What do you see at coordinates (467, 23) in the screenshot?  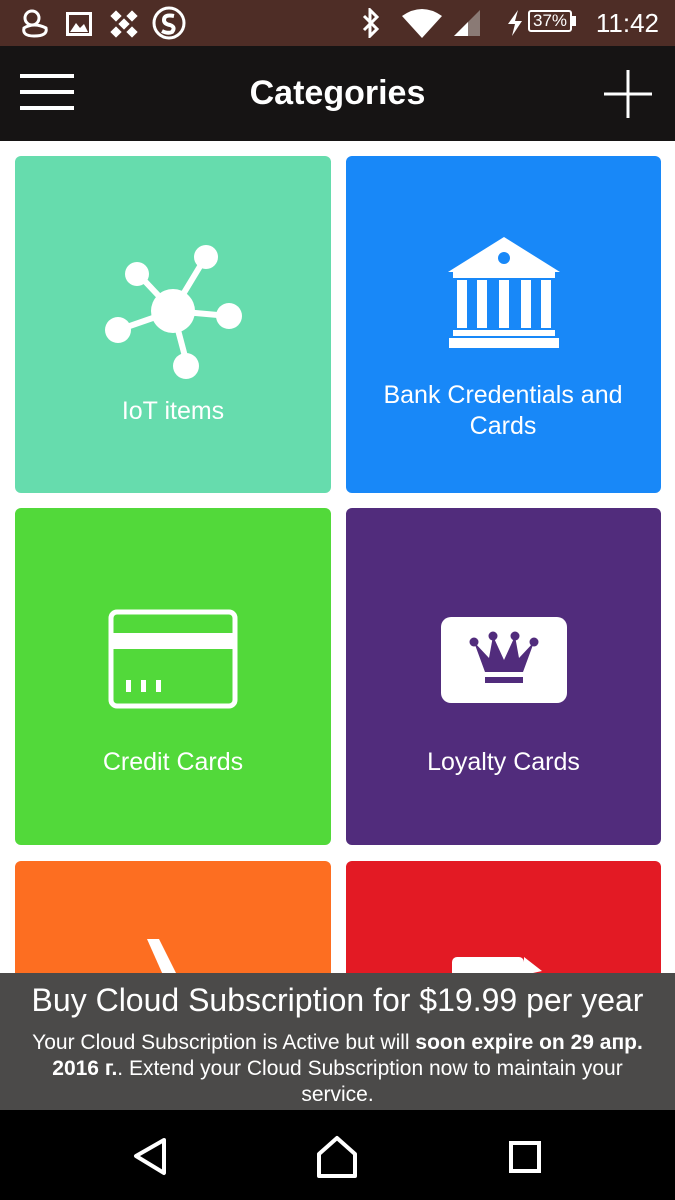 I see `signal-icon` at bounding box center [467, 23].